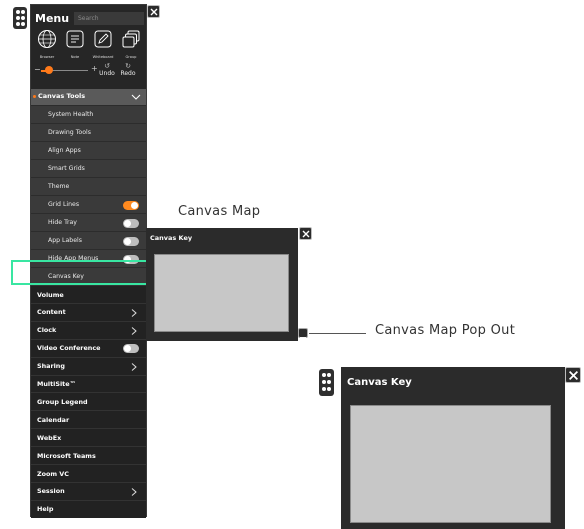 This screenshot has height=529, width=584. Describe the element at coordinates (66, 455) in the screenshot. I see `menu-item-label: Microsoft Teams` at that location.